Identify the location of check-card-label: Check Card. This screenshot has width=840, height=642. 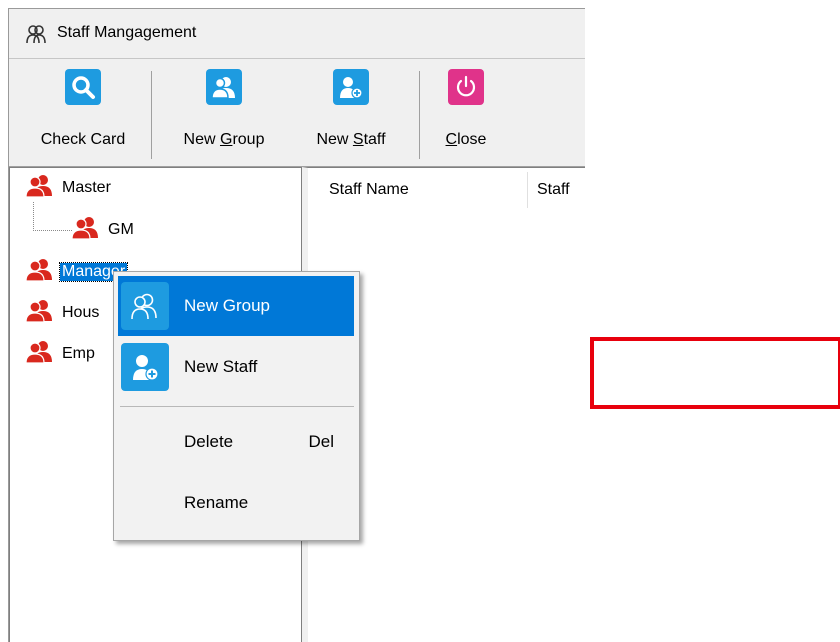
(83, 139).